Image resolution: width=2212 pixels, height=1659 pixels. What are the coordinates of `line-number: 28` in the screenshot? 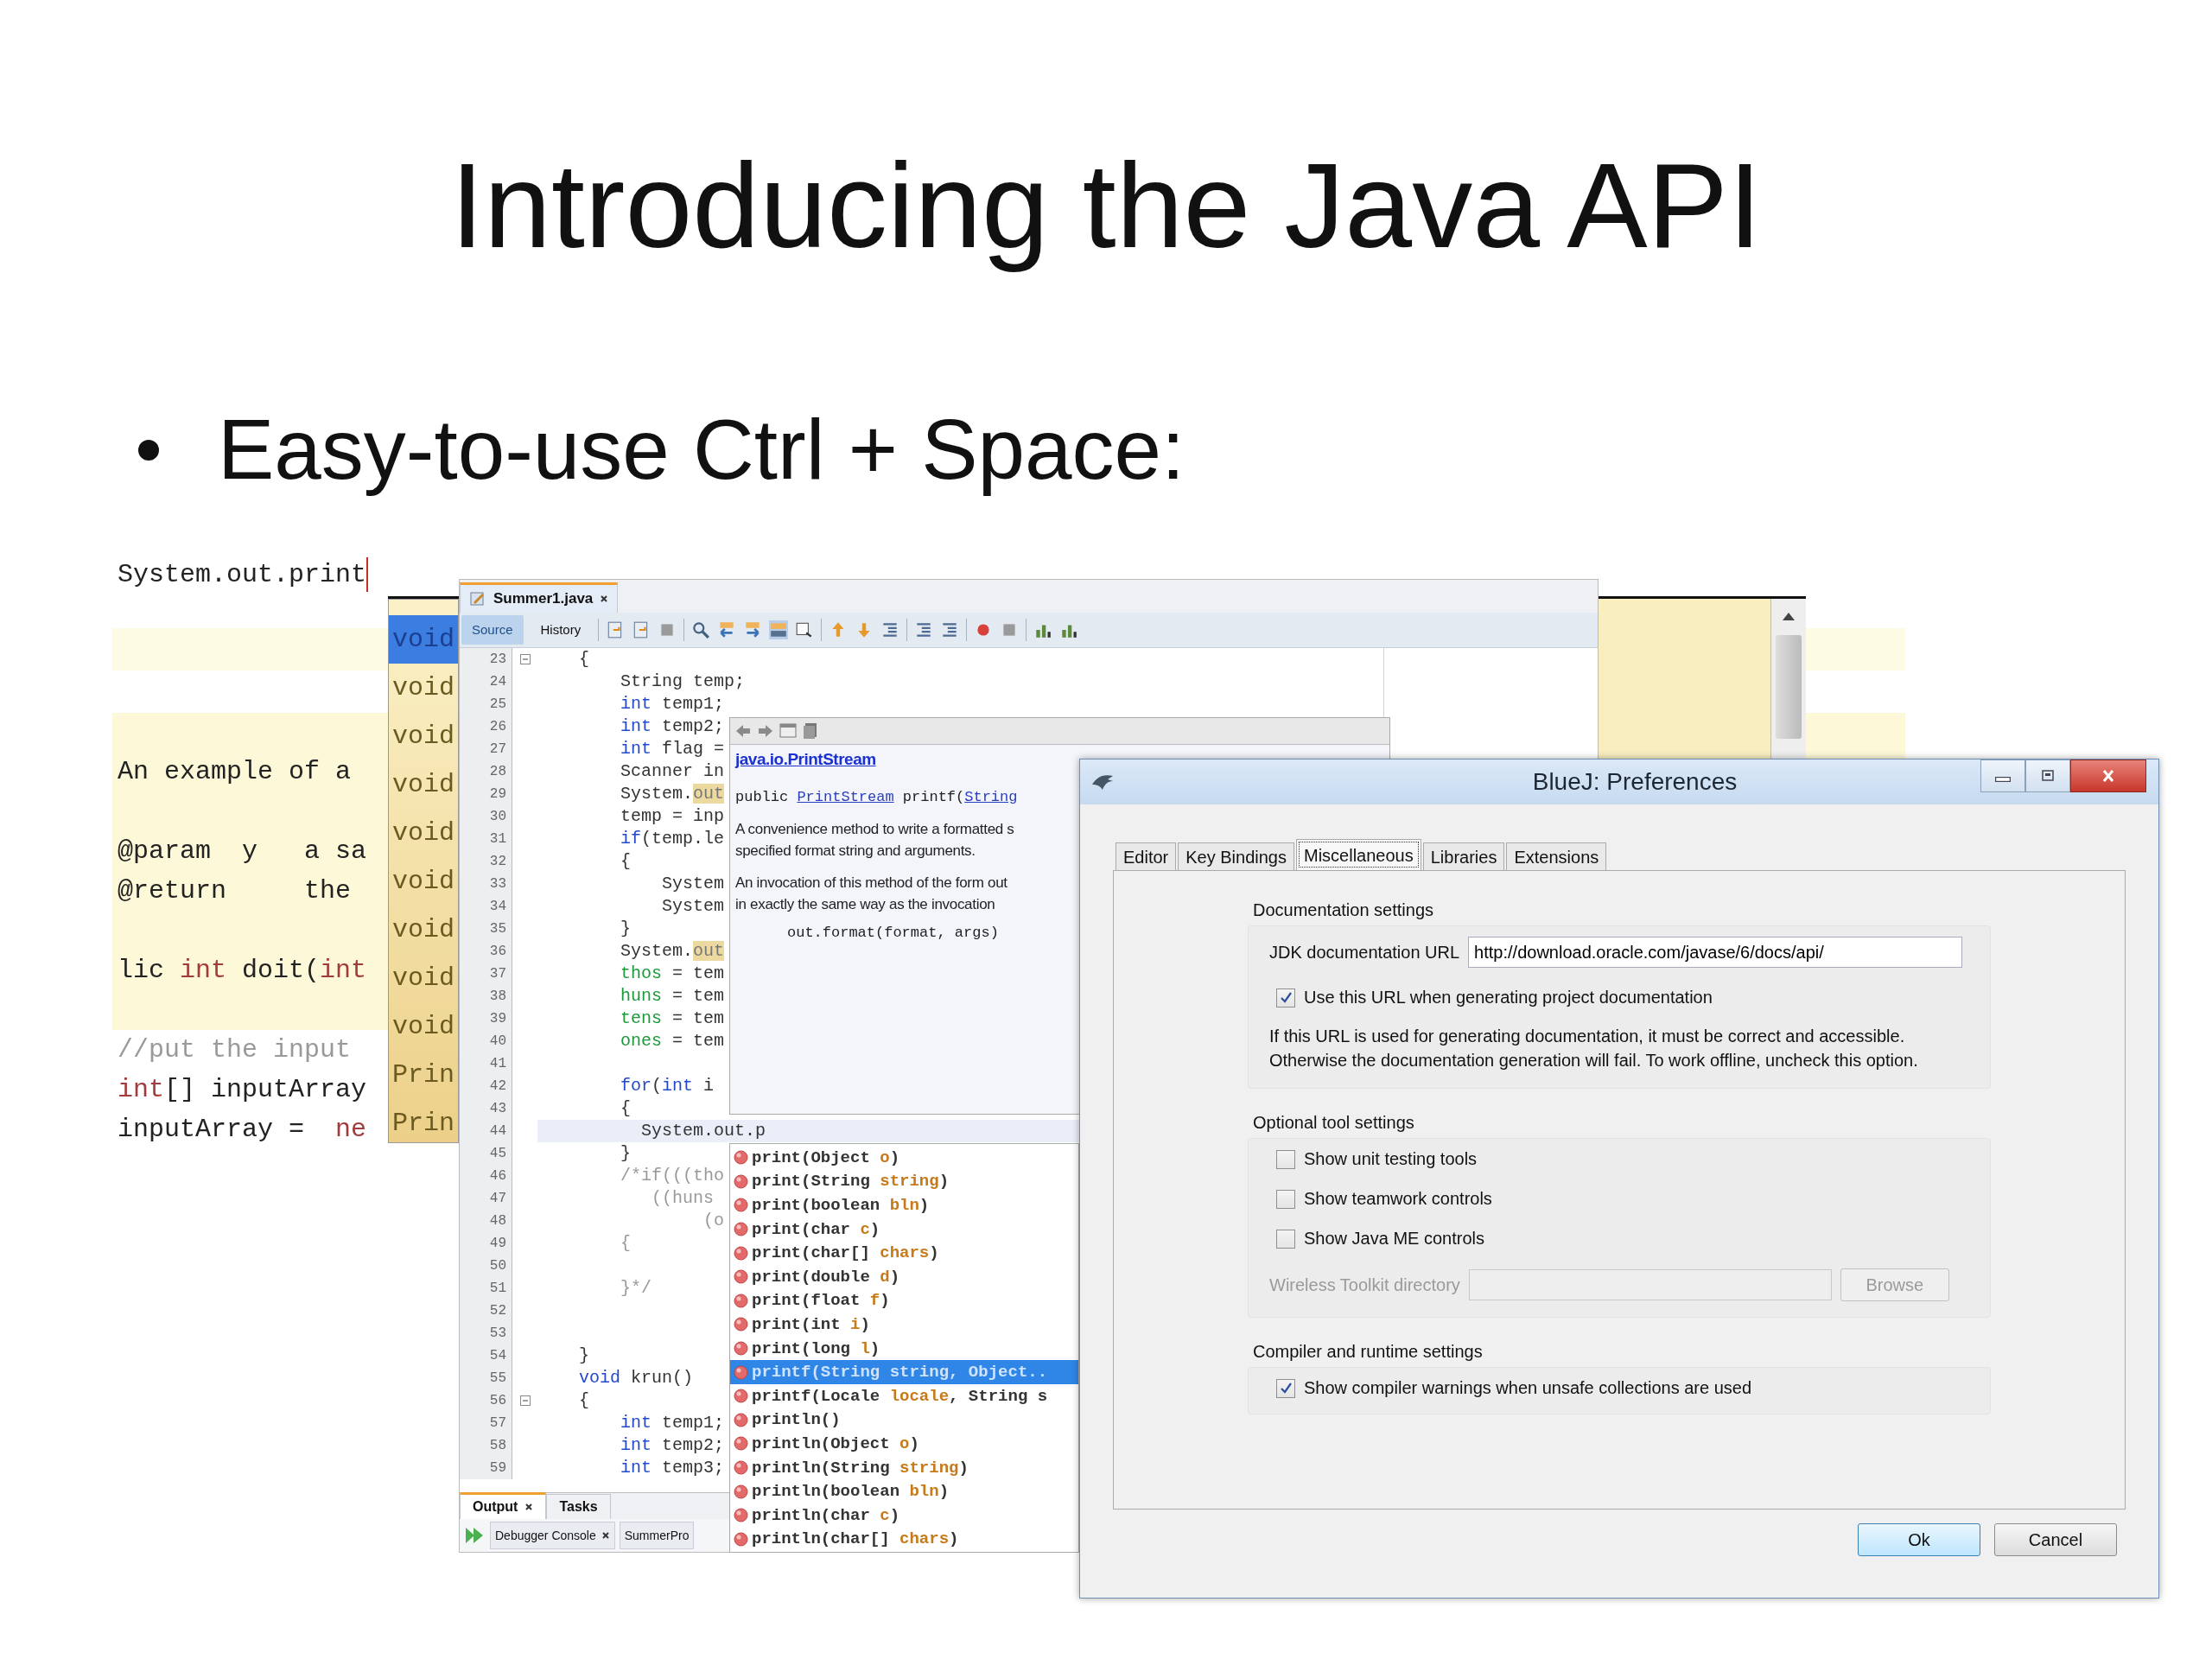 It's located at (486, 771).